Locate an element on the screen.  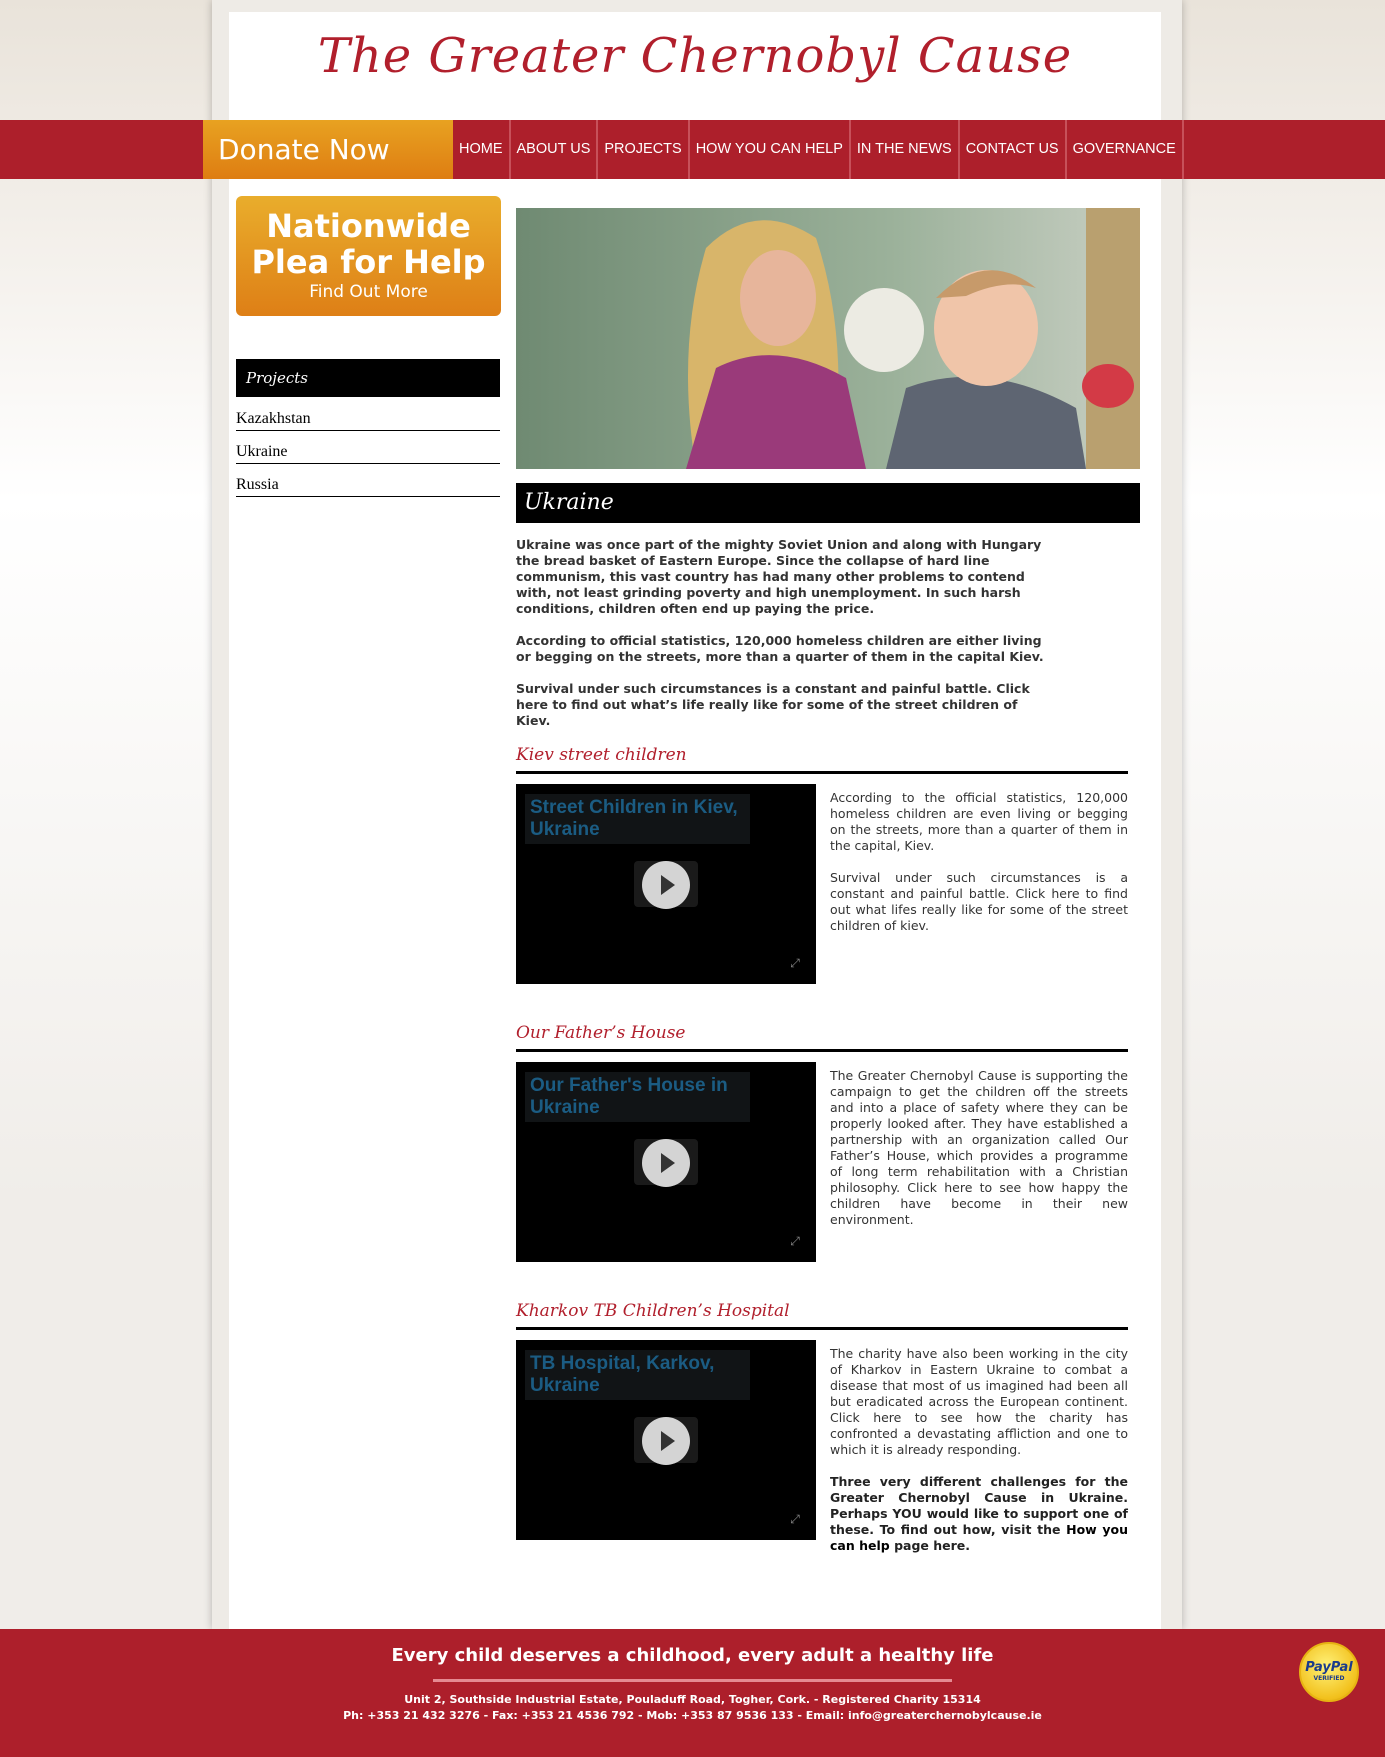
hero-photo is located at coordinates (828, 338).